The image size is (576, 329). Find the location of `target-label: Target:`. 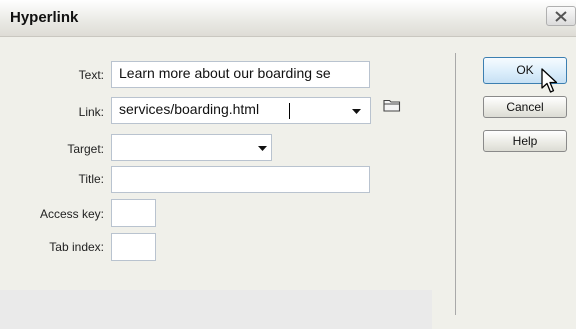

target-label: Target: is located at coordinates (85, 149).